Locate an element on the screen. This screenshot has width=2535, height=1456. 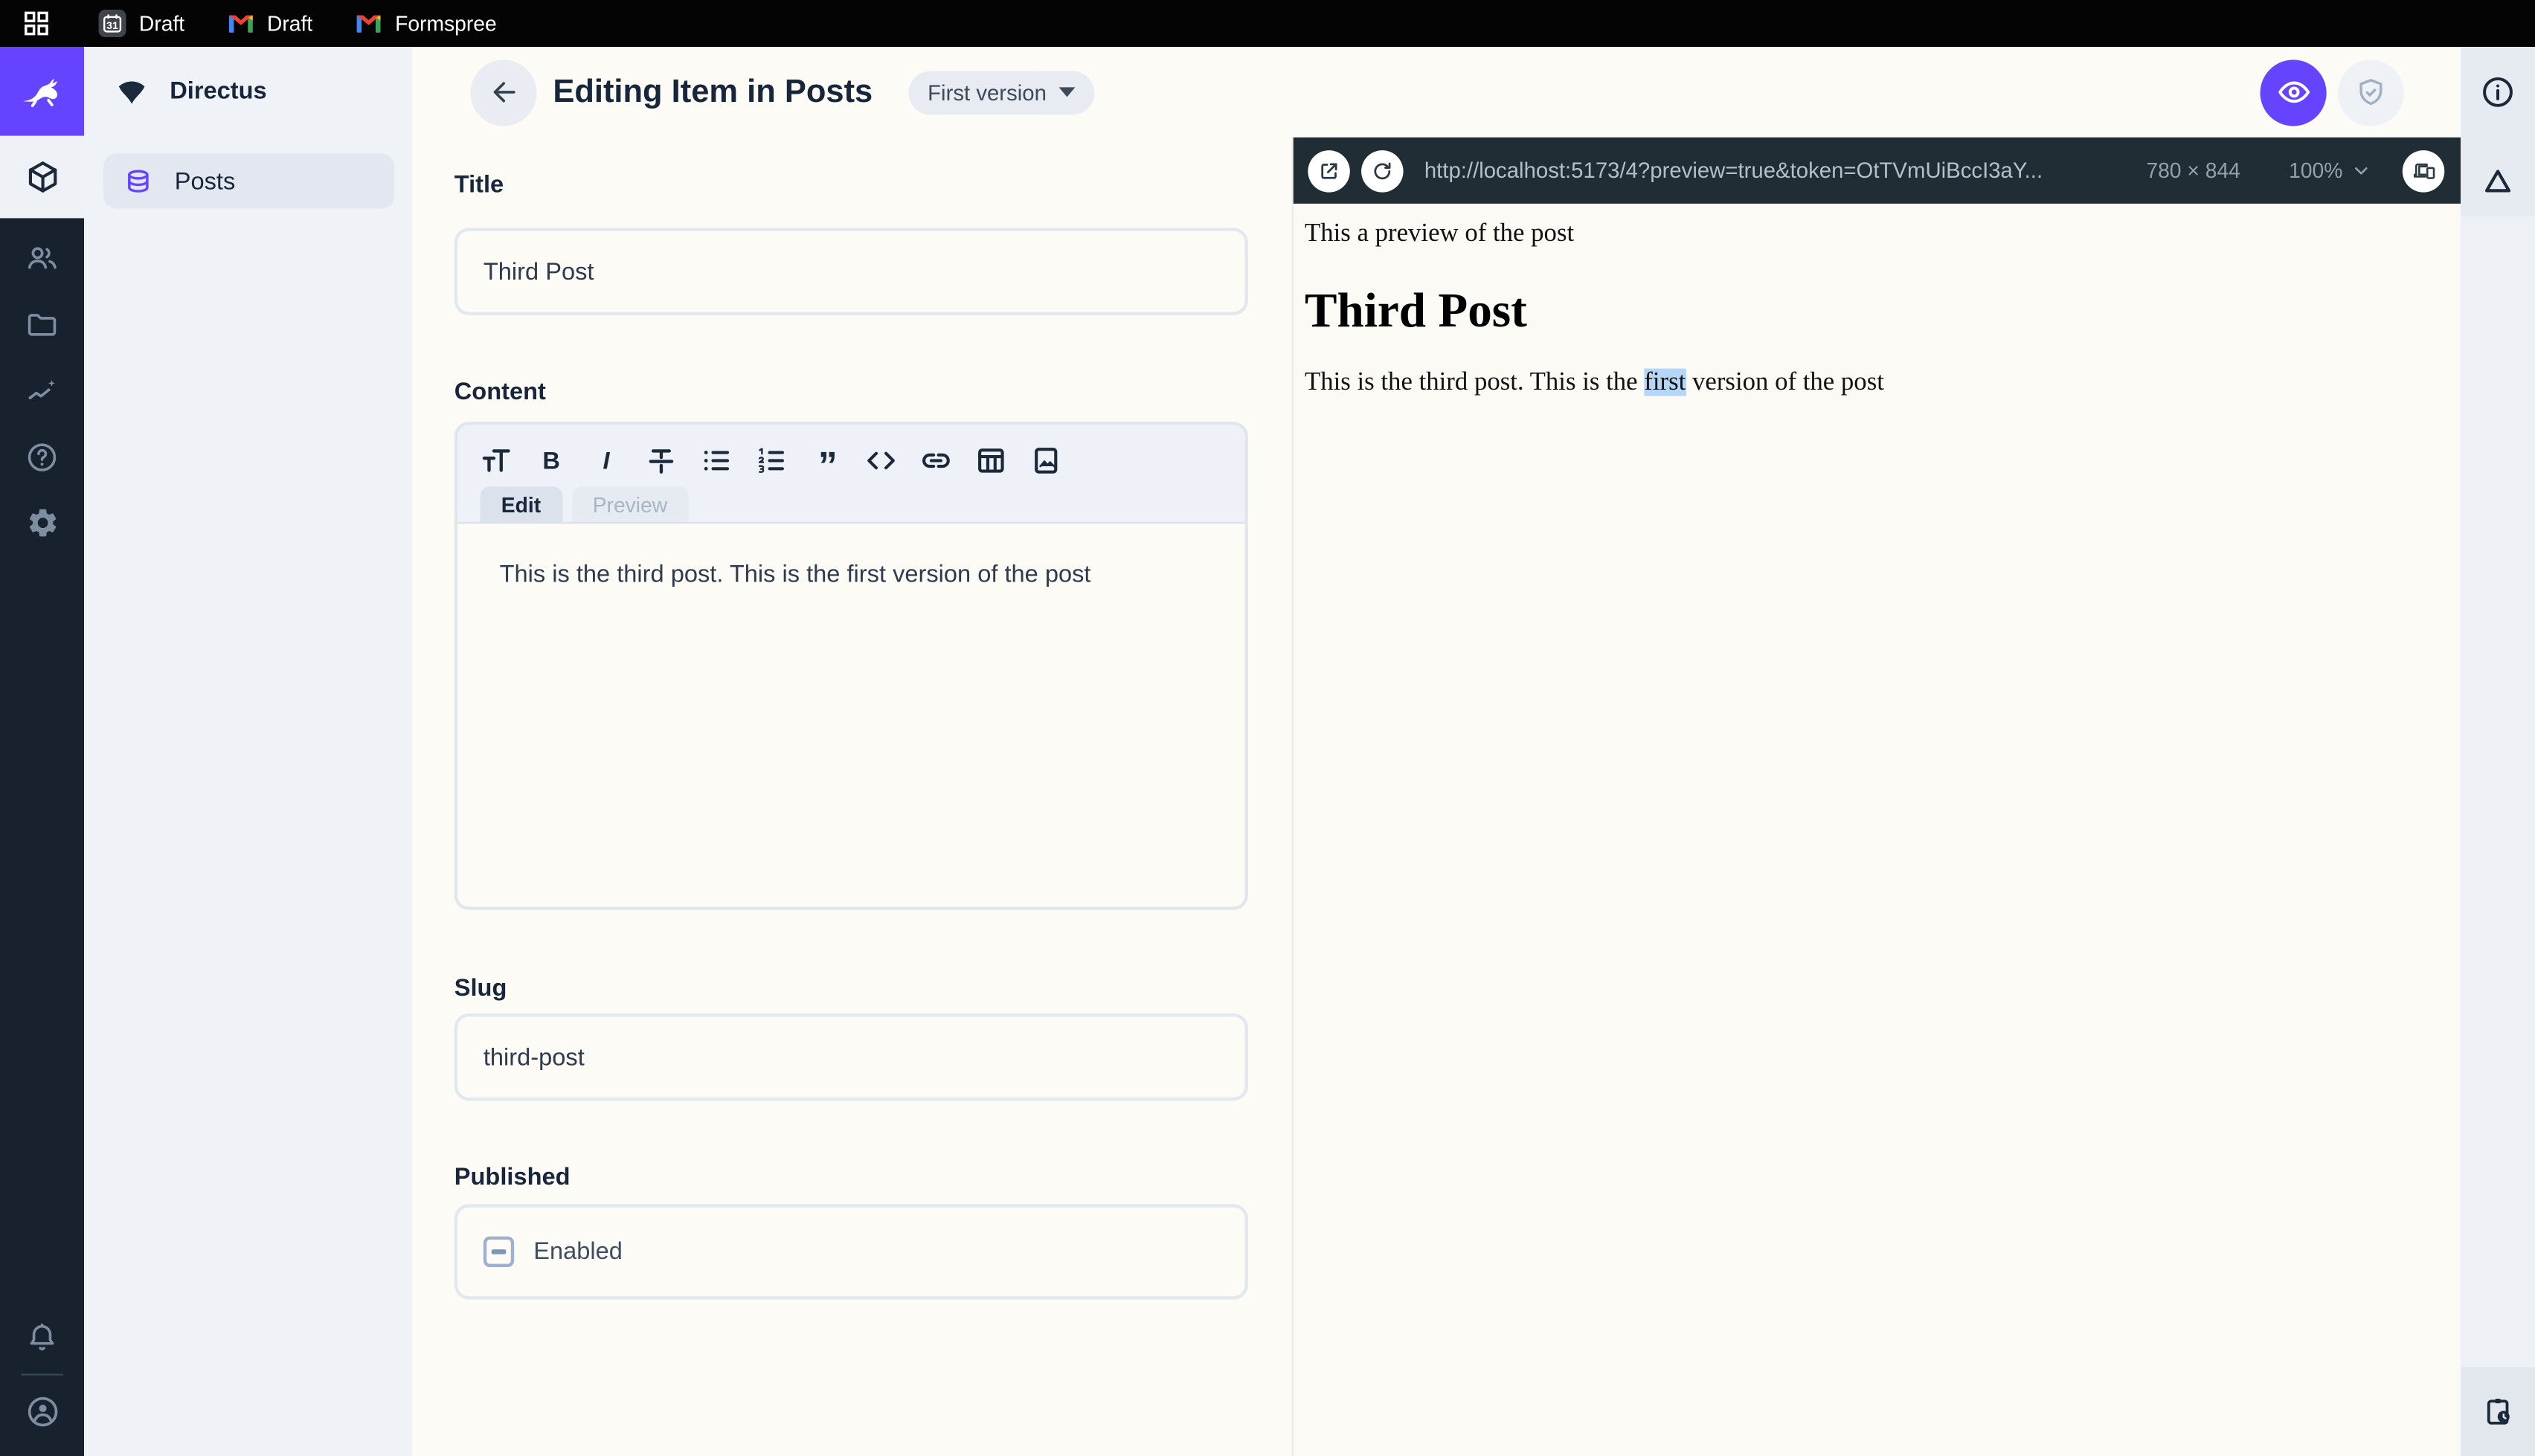
version-dropdown: First version is located at coordinates (1002, 92).